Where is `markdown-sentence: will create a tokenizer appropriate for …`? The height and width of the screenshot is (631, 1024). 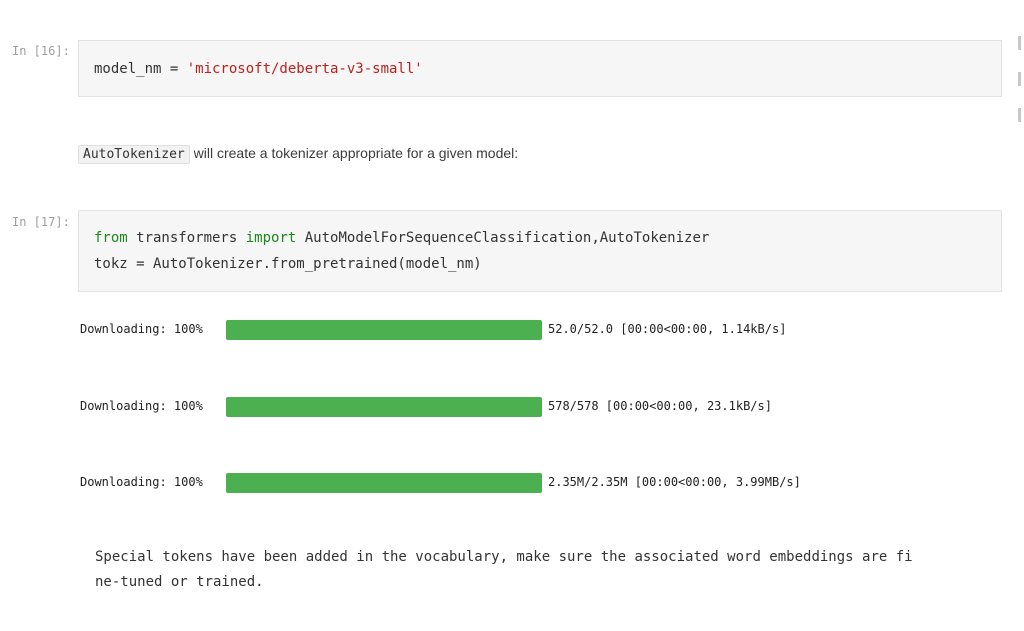 markdown-sentence: will create a tokenizer appropriate for … is located at coordinates (354, 153).